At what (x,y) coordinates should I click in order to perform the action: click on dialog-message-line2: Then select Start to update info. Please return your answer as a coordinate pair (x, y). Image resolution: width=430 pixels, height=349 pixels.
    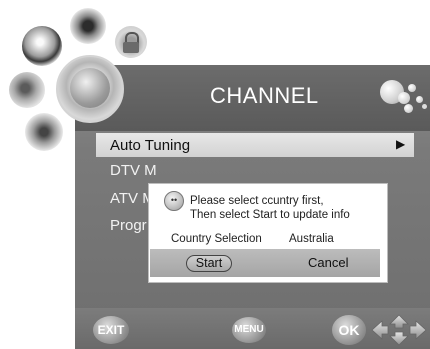
    Looking at the image, I should click on (270, 215).